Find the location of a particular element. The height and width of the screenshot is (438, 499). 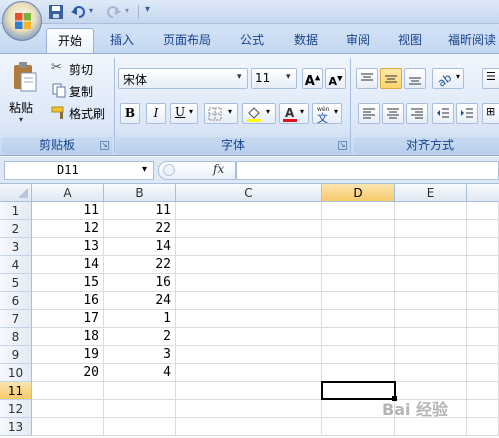

tab-insert: 插入 is located at coordinates (122, 40).